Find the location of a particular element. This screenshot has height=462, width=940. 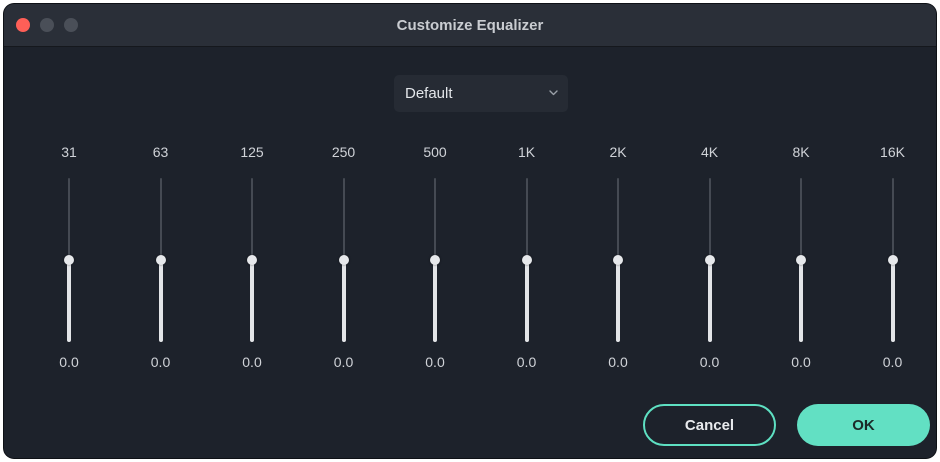

eq-band-8k: 8K 0.0 is located at coordinates (801, 259).